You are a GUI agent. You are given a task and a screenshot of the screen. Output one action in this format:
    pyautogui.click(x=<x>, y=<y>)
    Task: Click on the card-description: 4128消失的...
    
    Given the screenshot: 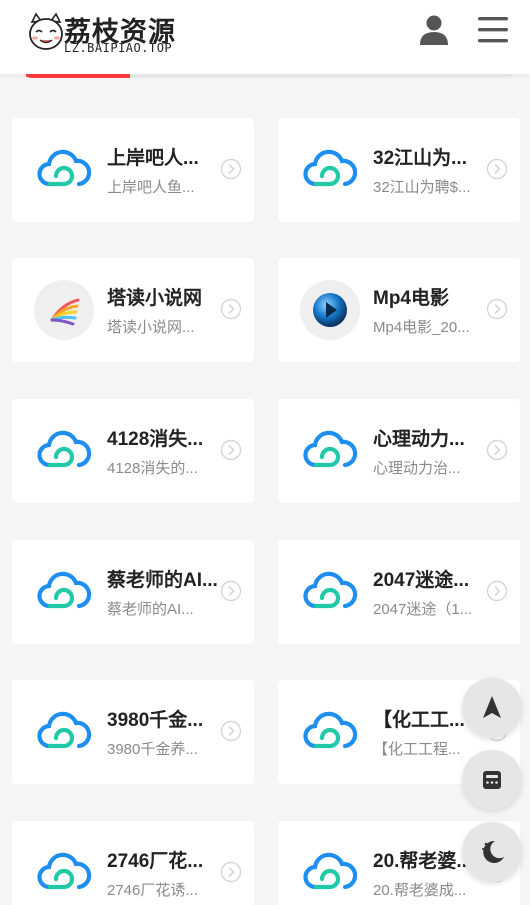 What is the action you would take?
    pyautogui.click(x=152, y=468)
    